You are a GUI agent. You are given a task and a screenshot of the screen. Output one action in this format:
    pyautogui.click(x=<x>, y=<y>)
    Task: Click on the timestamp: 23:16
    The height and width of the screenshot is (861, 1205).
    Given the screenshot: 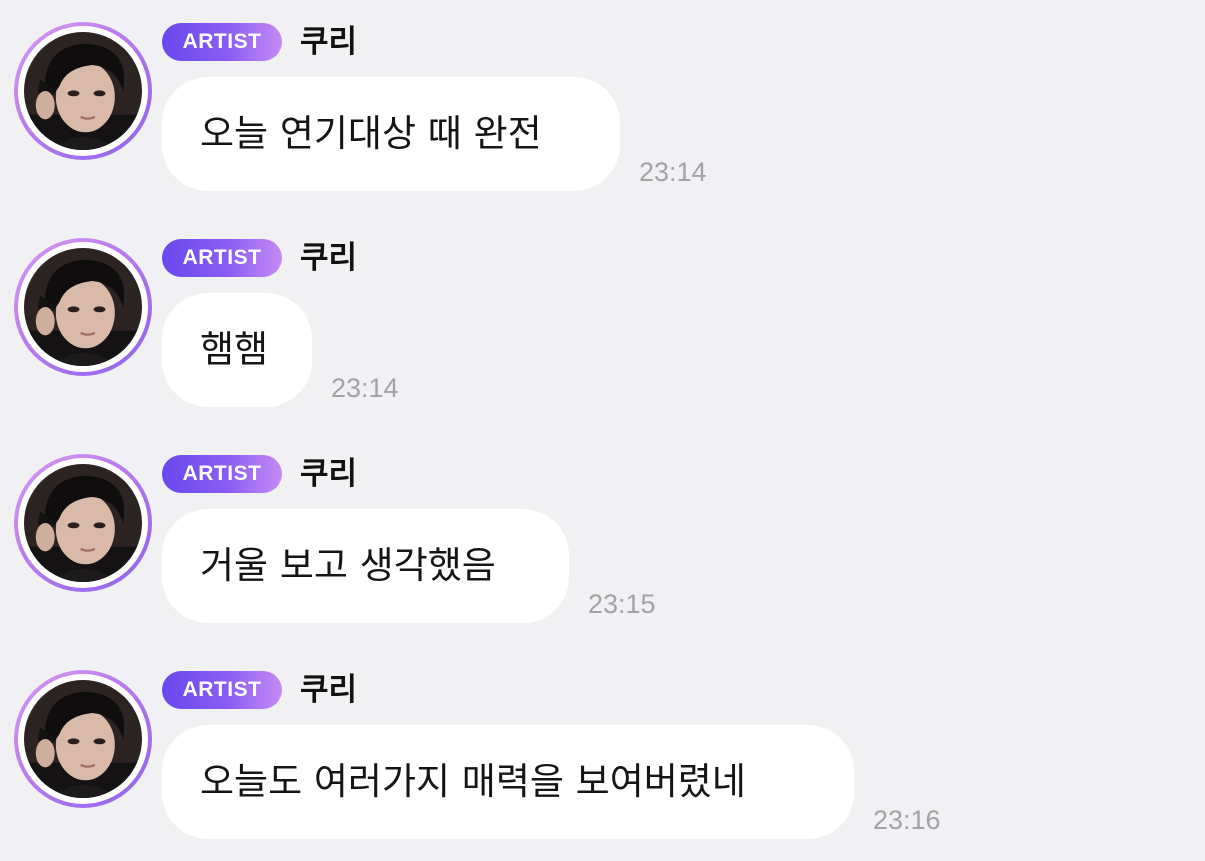 What is the action you would take?
    pyautogui.click(x=907, y=820)
    